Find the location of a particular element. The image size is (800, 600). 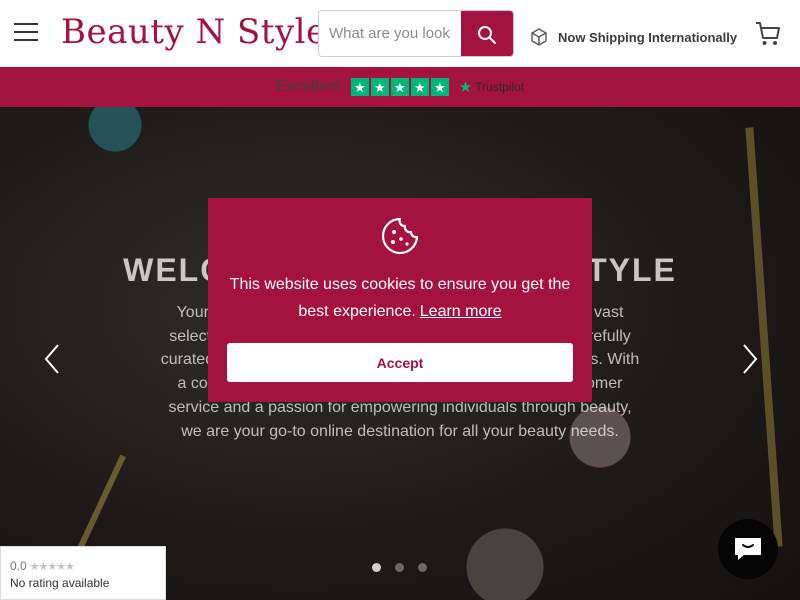

chat-icon is located at coordinates (748, 549).